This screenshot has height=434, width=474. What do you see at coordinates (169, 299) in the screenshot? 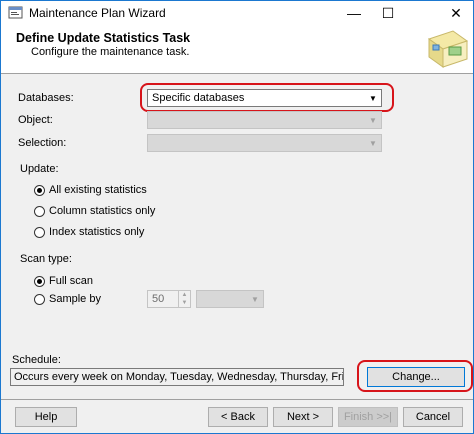
I see `sample-value-stepper: 50 ▲ ▼` at bounding box center [169, 299].